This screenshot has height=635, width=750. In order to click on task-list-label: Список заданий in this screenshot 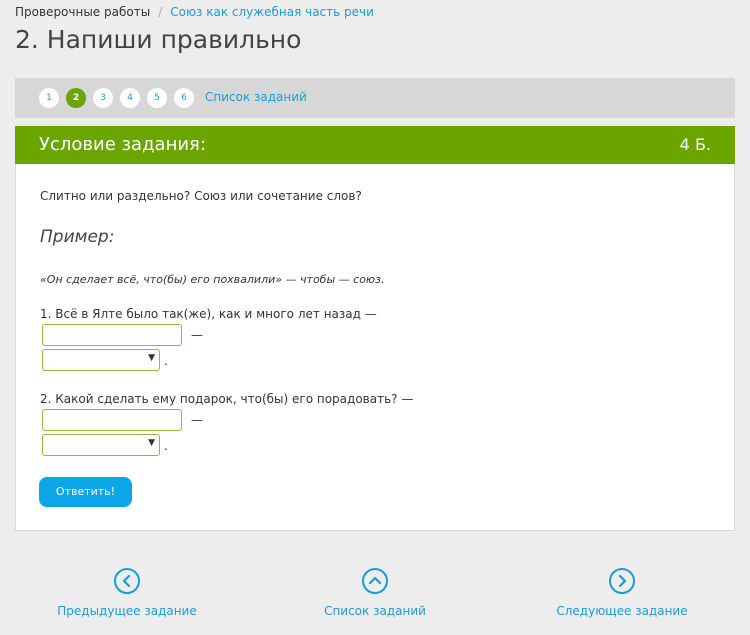, I will do `click(375, 611)`.